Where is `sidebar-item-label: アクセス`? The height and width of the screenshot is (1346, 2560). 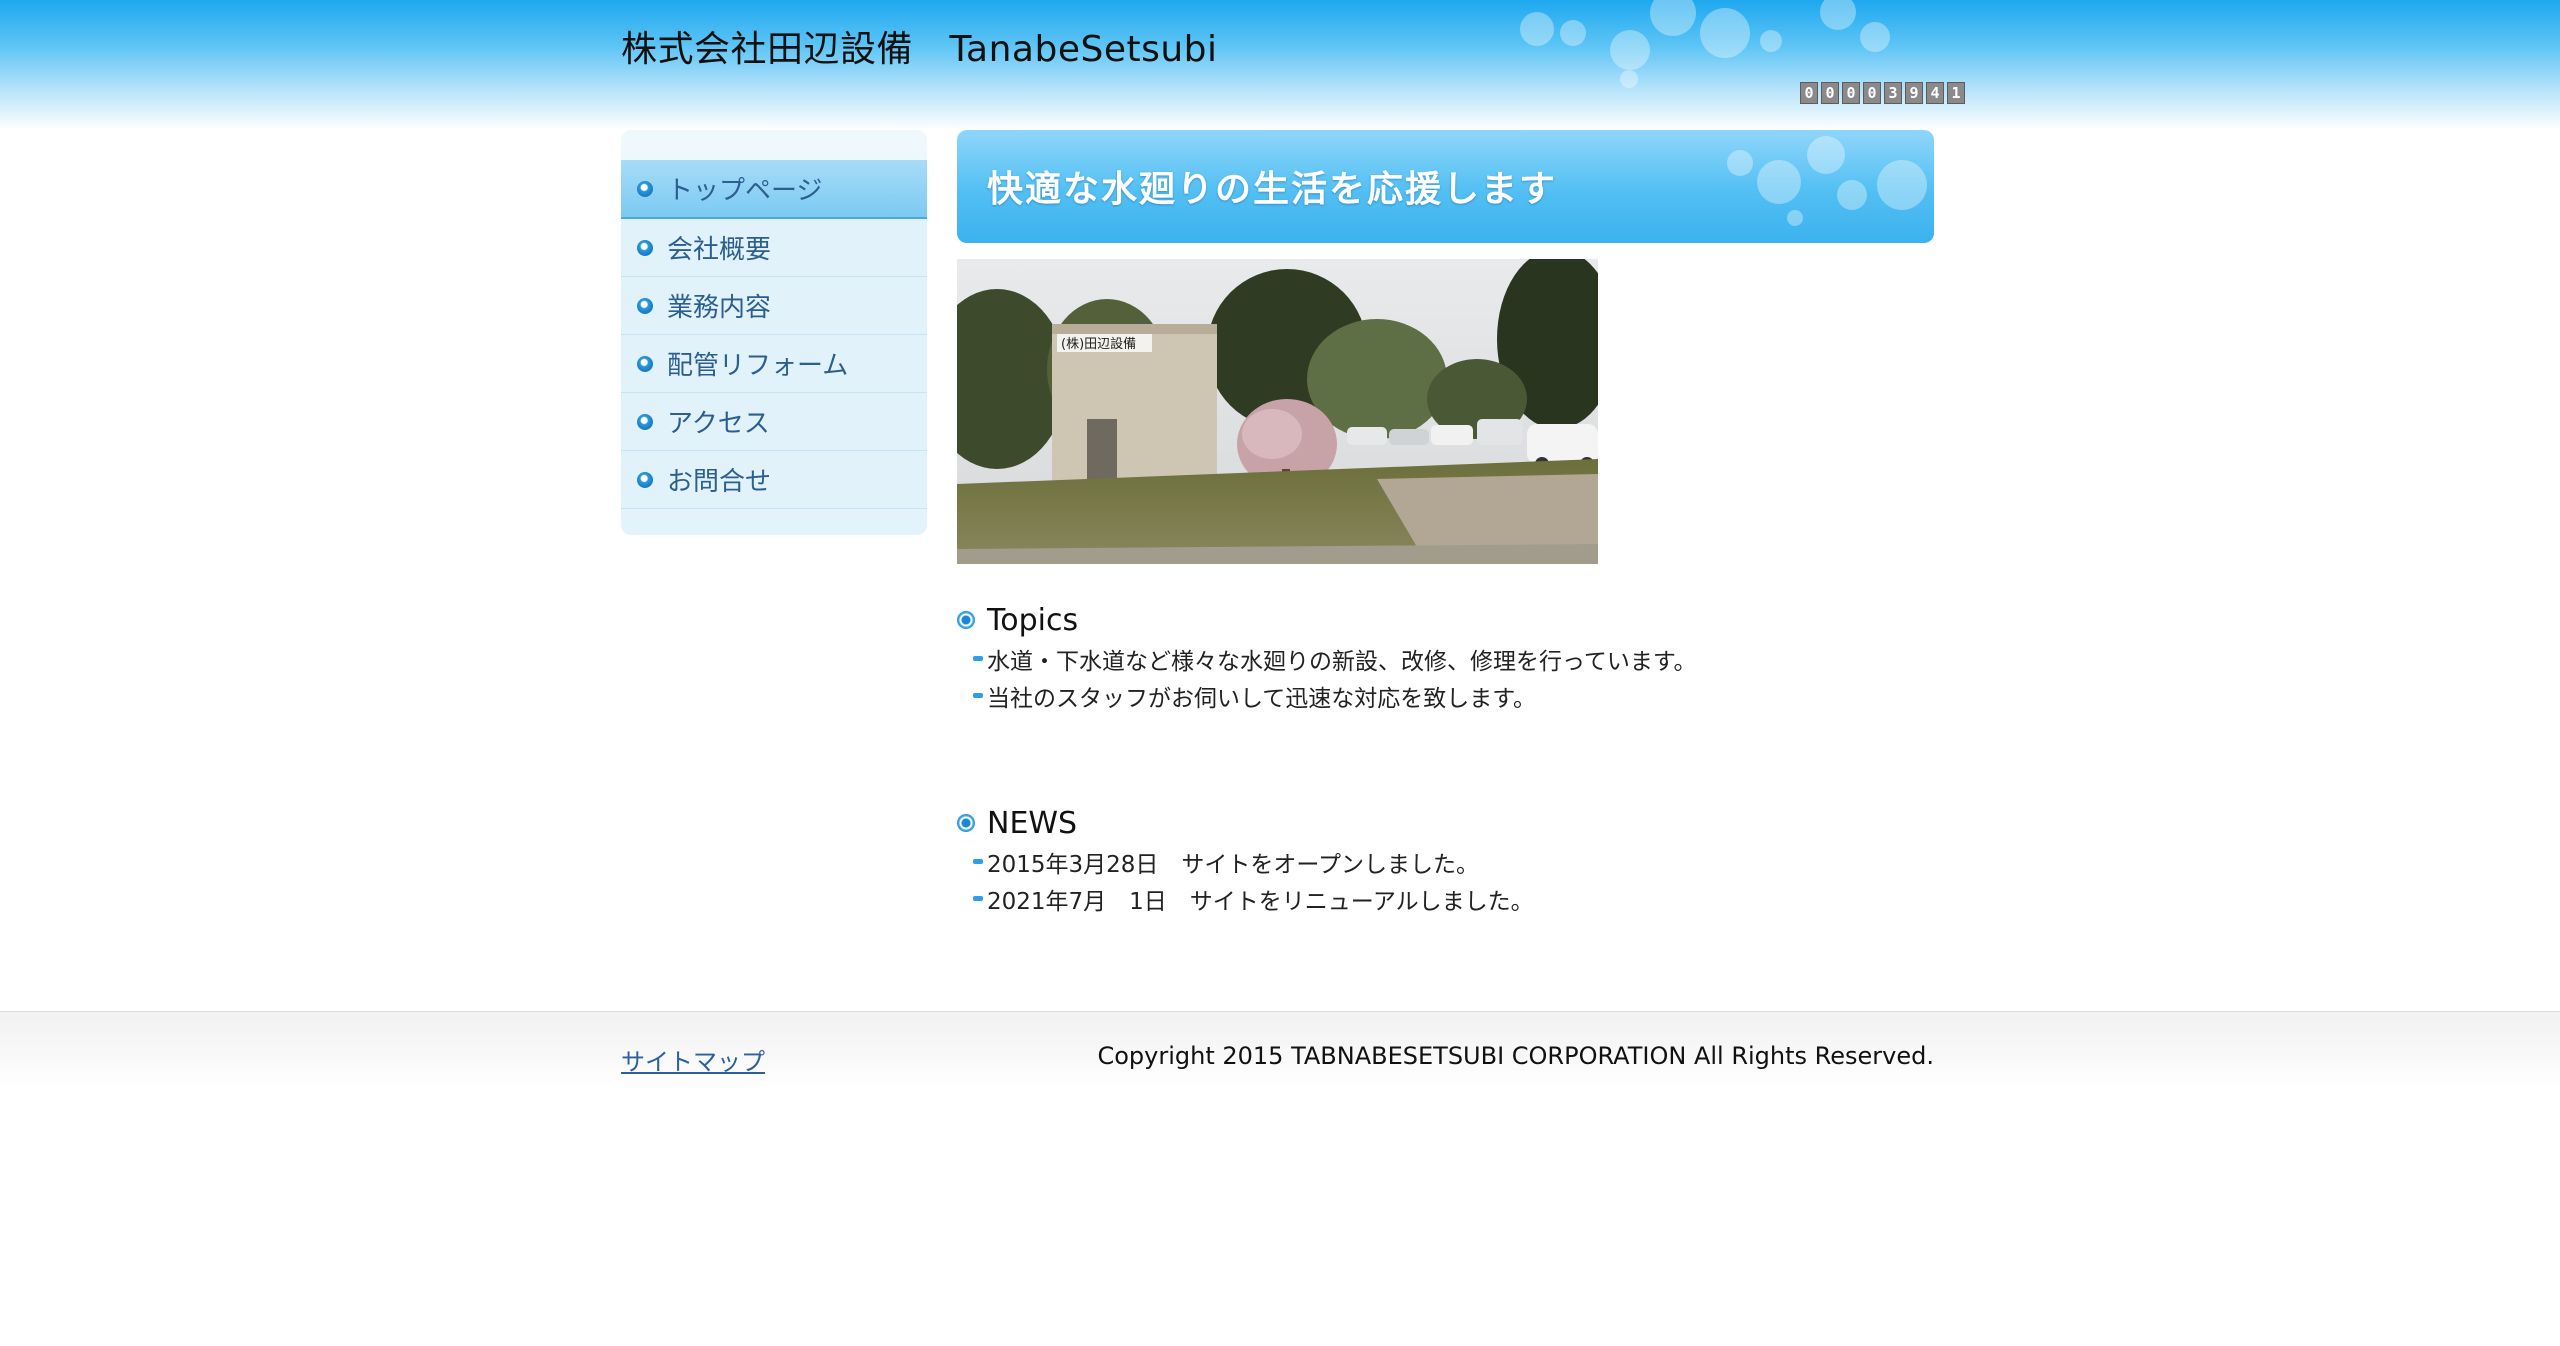 sidebar-item-label: アクセス is located at coordinates (718, 424).